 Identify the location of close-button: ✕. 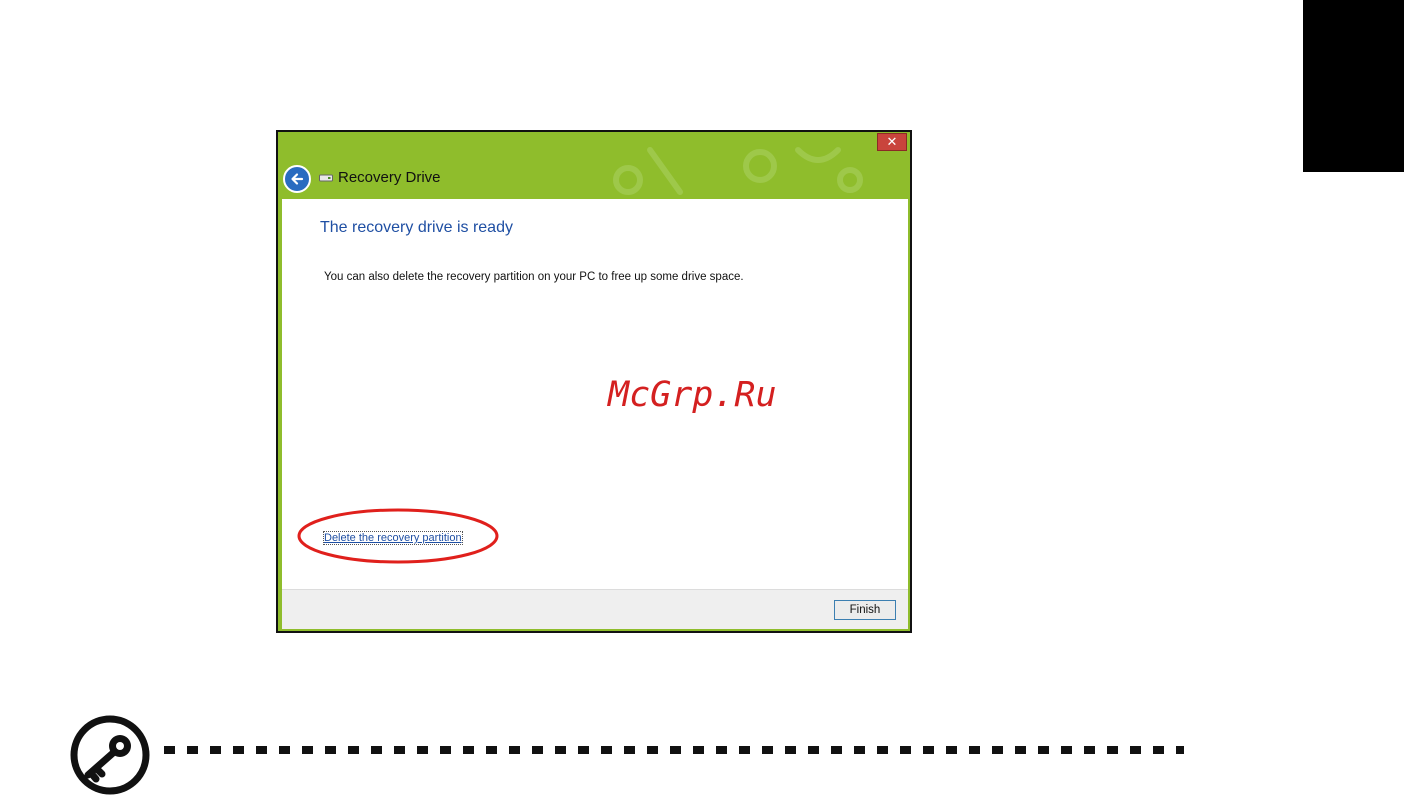
(892, 142).